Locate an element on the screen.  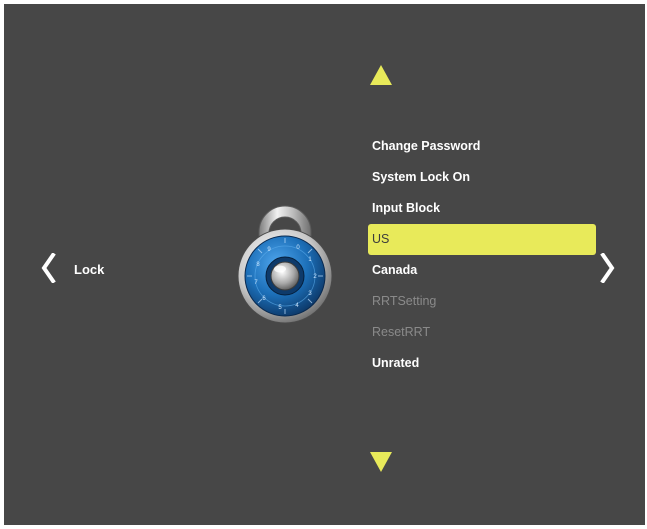
menu-item-system-lock: System Lock On is located at coordinates (482, 177).